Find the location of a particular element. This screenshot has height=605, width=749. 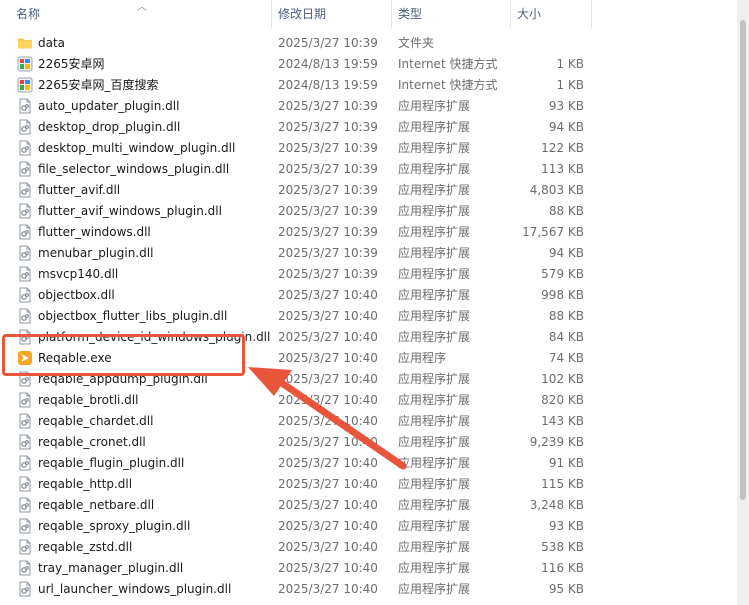

column-header-type: 类型 is located at coordinates (451, 14).